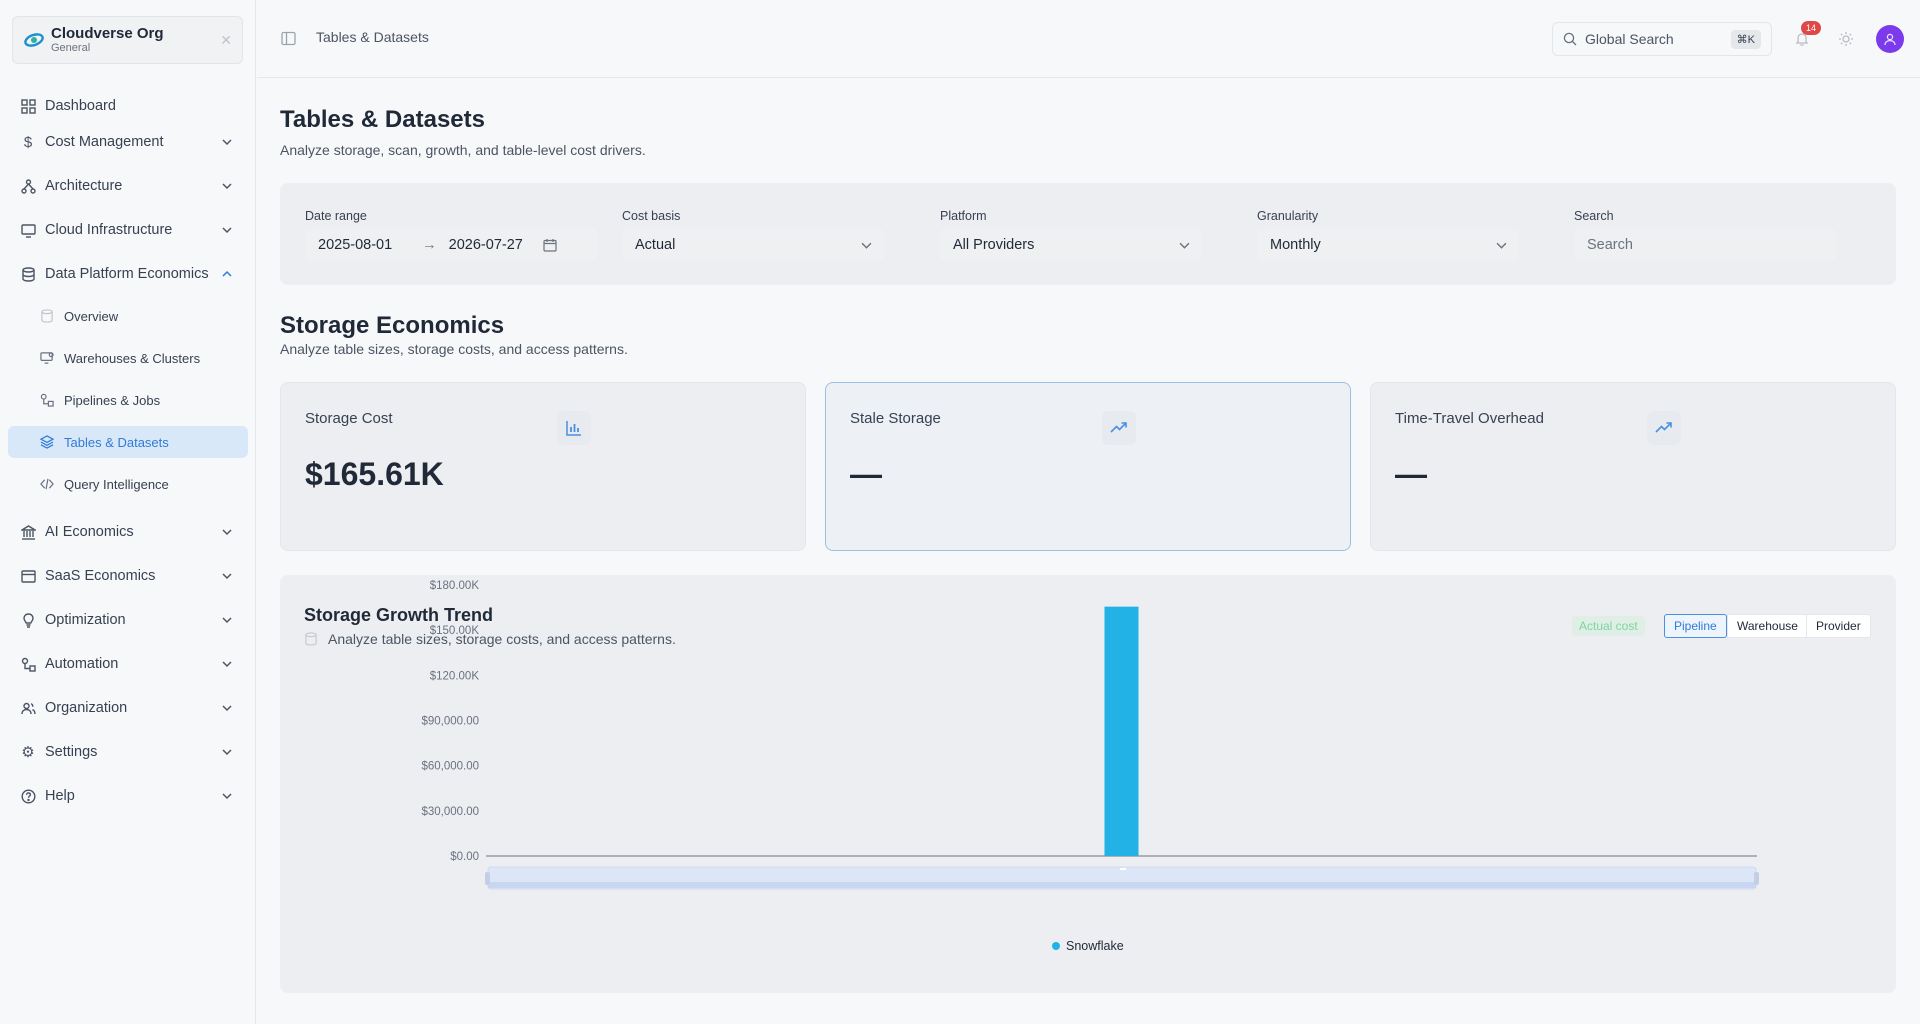 This screenshot has height=1024, width=1920. Describe the element at coordinates (82, 664) in the screenshot. I see `sidebar-item-label: Automation` at that location.